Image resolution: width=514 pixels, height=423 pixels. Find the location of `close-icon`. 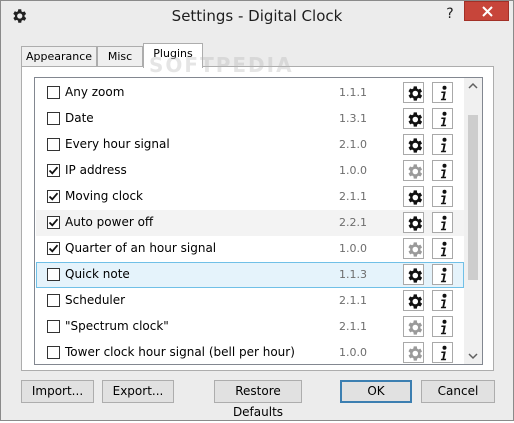

close-icon is located at coordinates (487, 11).